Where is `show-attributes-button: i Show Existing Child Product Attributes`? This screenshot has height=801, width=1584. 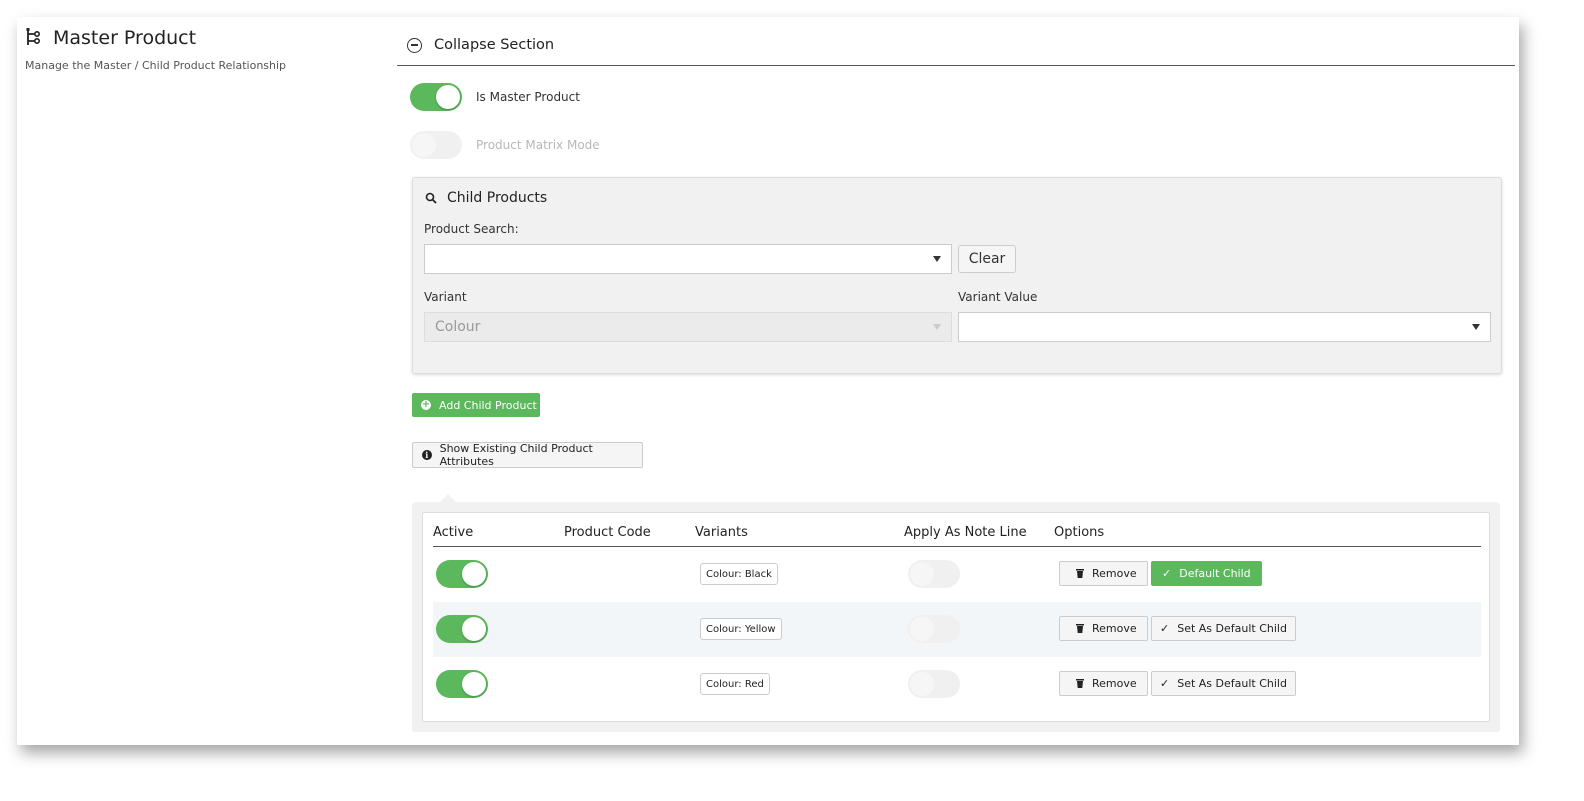 show-attributes-button: i Show Existing Child Product Attributes is located at coordinates (527, 455).